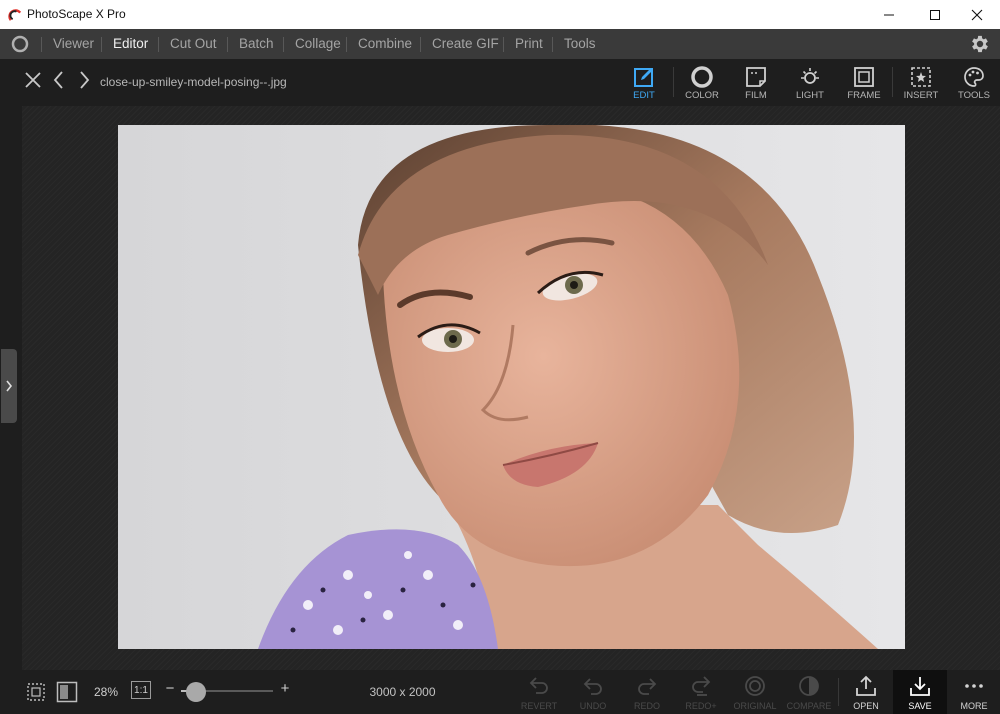 The width and height of the screenshot is (1000, 714). I want to click on tab-frame: FRAME, so click(864, 82).